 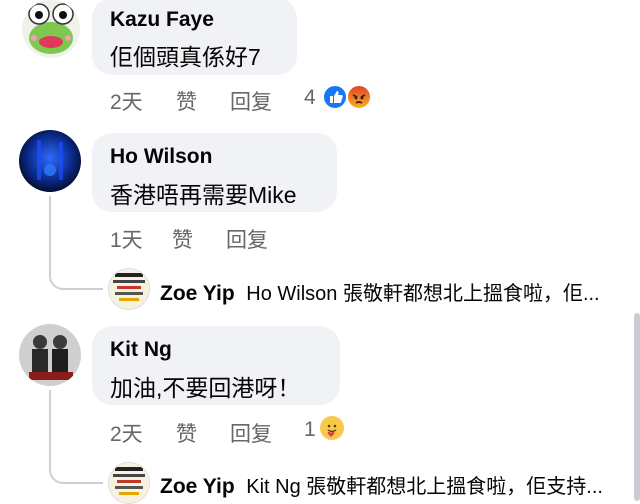 I want to click on comment-bubble-ho-wilson: Ho Wilson 香港唔再需要Mike, so click(x=214, y=172).